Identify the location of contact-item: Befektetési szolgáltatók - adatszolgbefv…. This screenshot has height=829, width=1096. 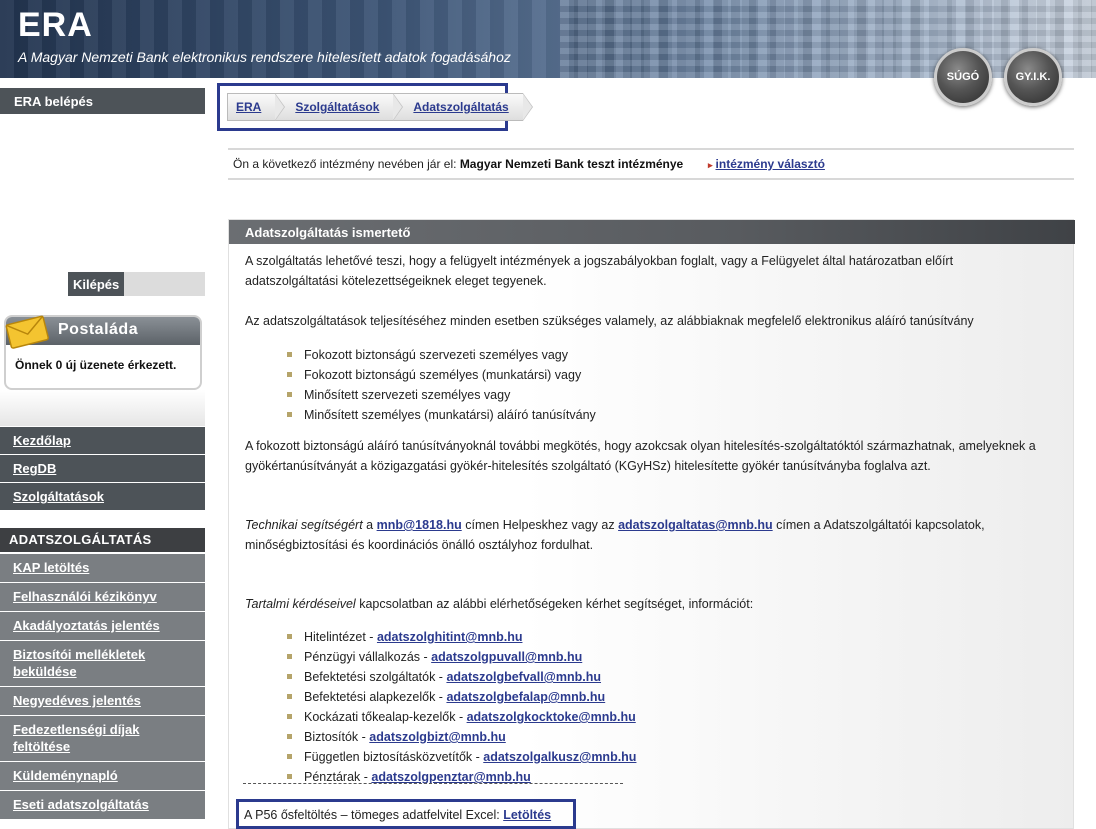
(461, 677).